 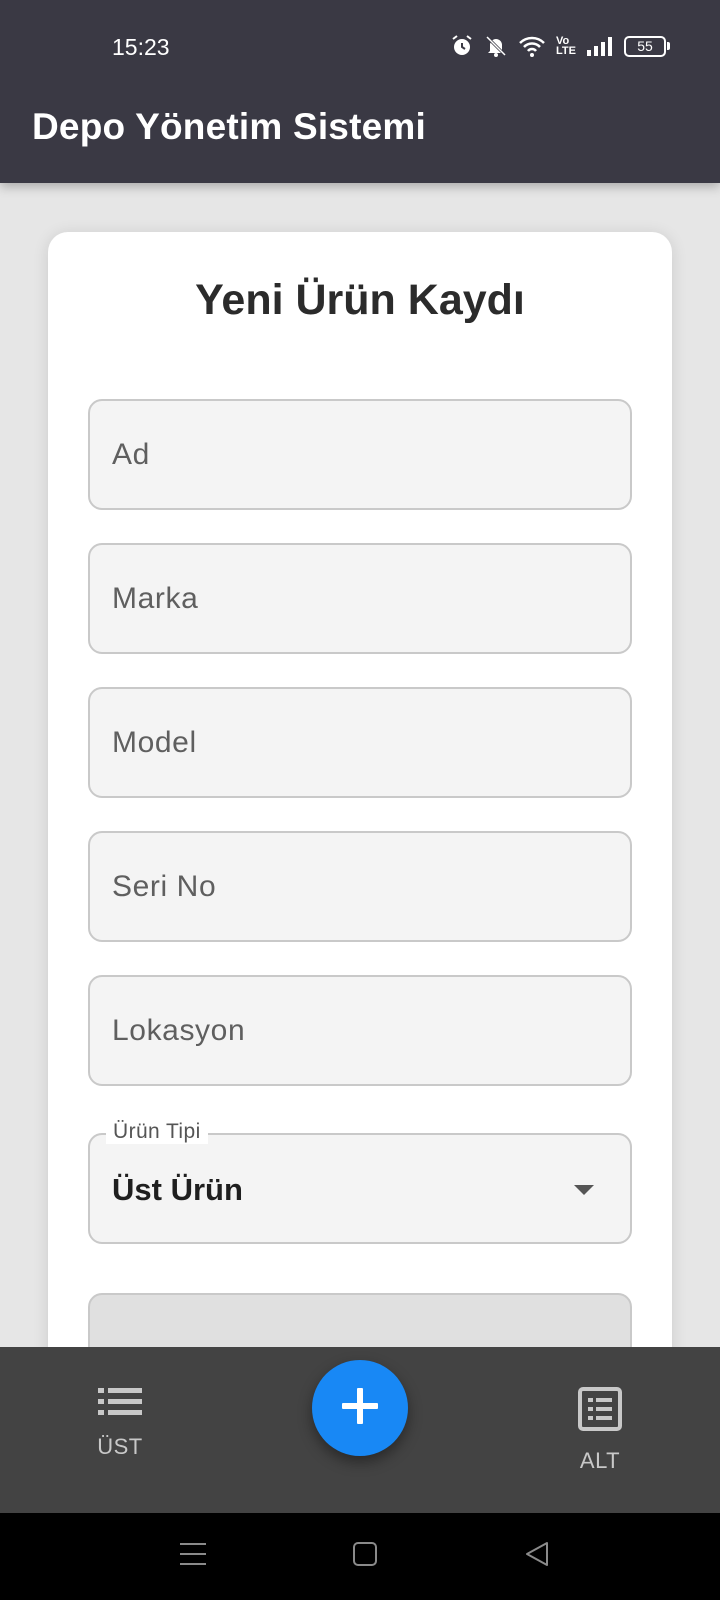 What do you see at coordinates (496, 46) in the screenshot?
I see `muted-bell-icon` at bounding box center [496, 46].